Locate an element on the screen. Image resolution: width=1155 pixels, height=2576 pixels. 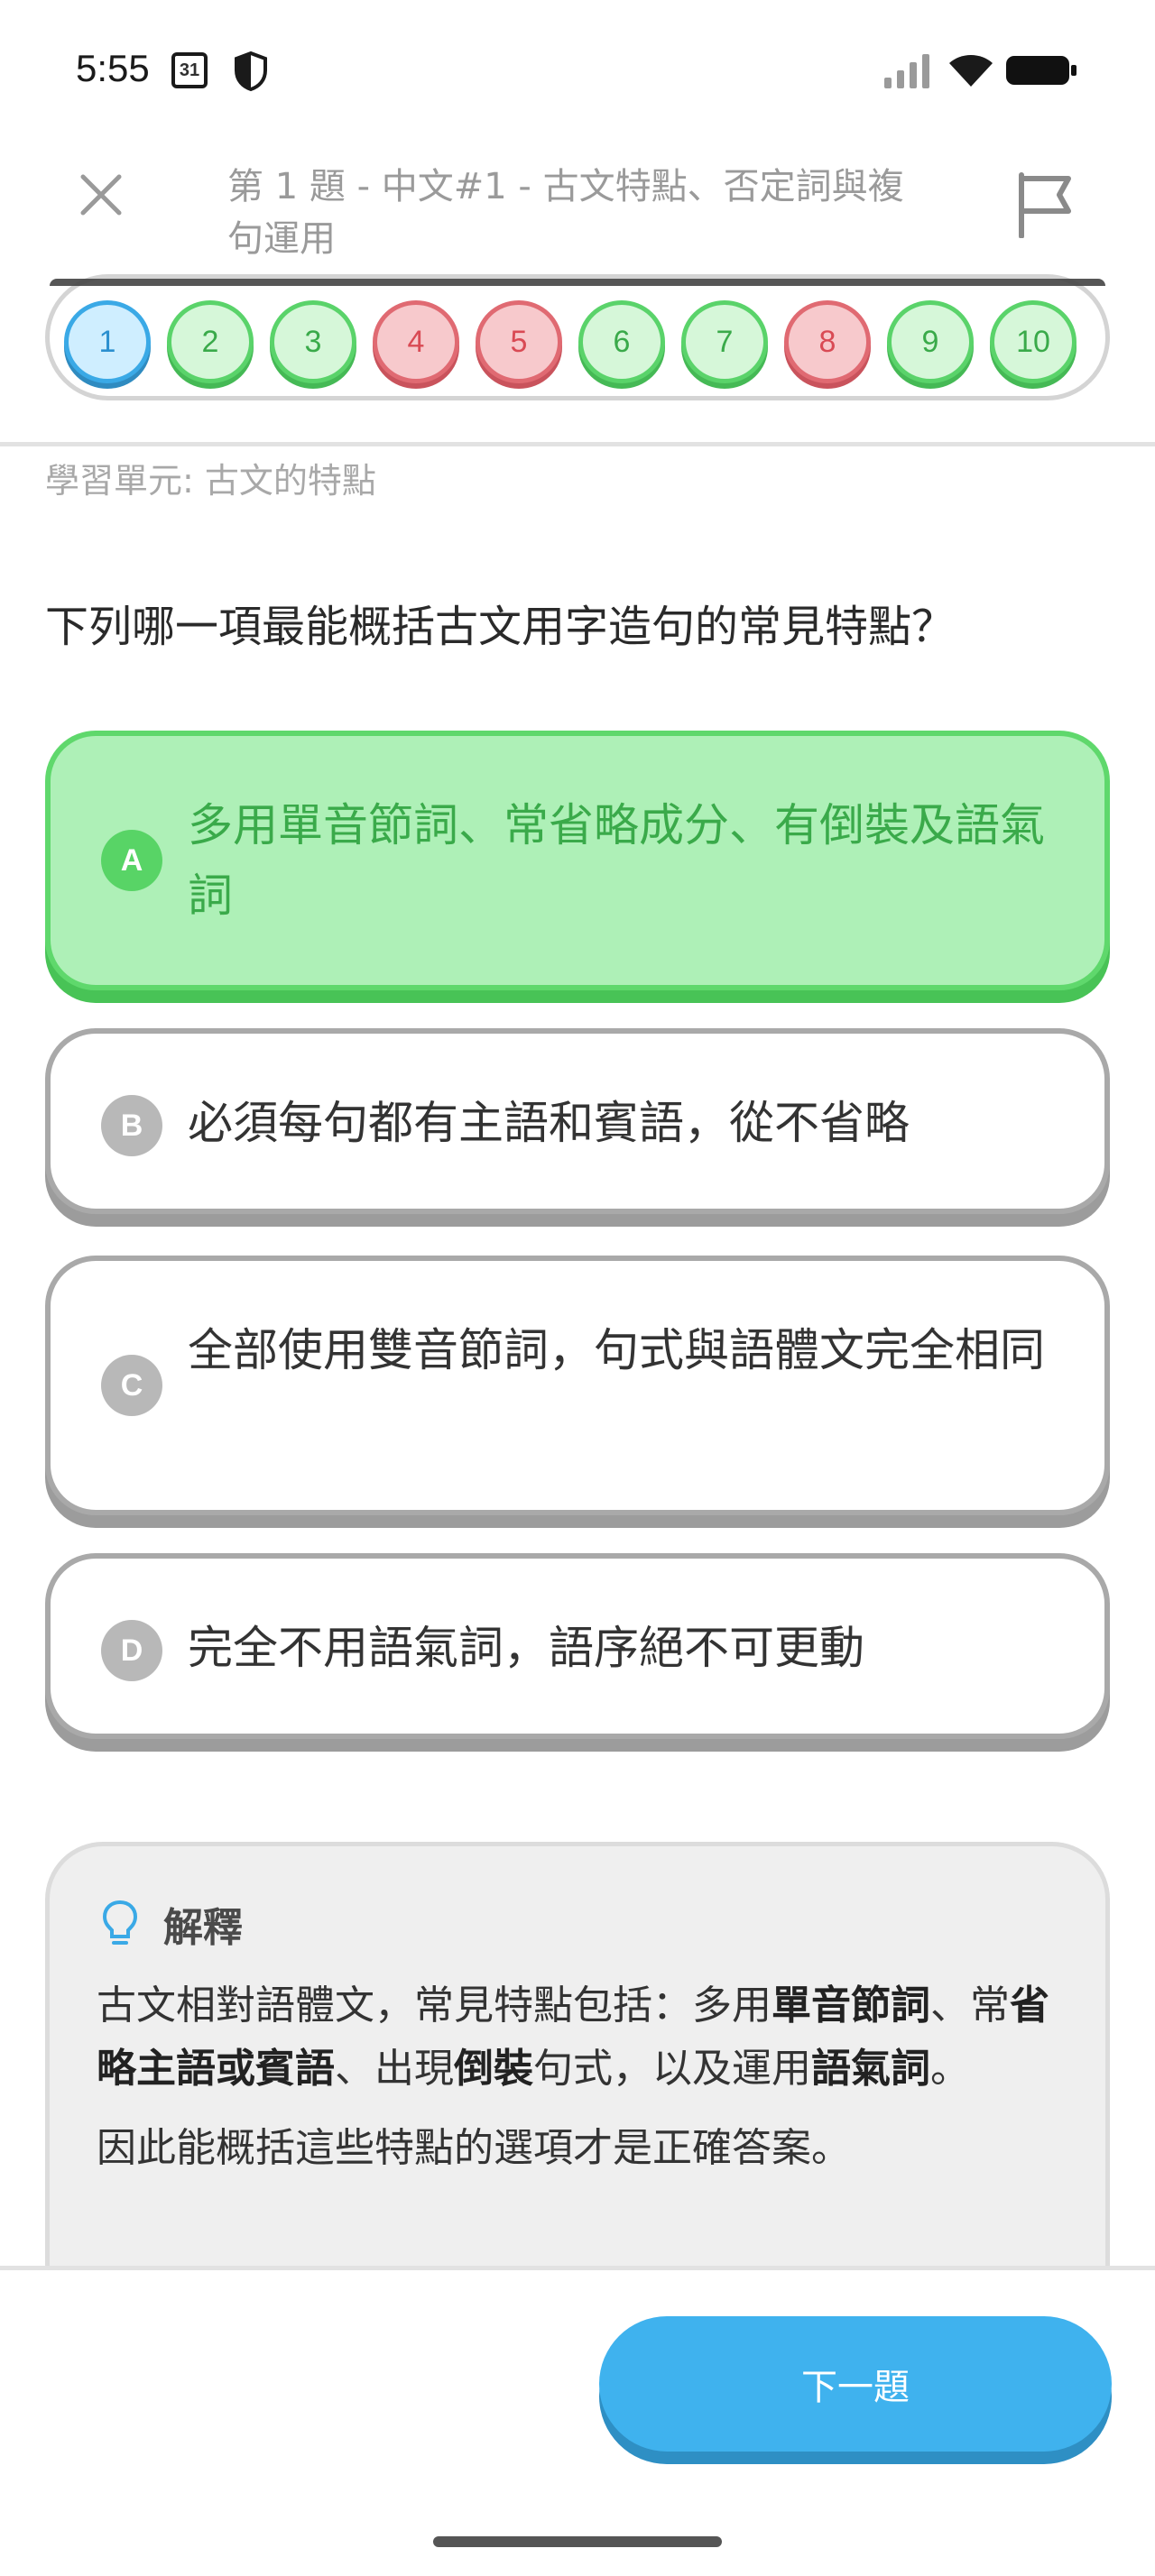
flag-icon is located at coordinates (1045, 204).